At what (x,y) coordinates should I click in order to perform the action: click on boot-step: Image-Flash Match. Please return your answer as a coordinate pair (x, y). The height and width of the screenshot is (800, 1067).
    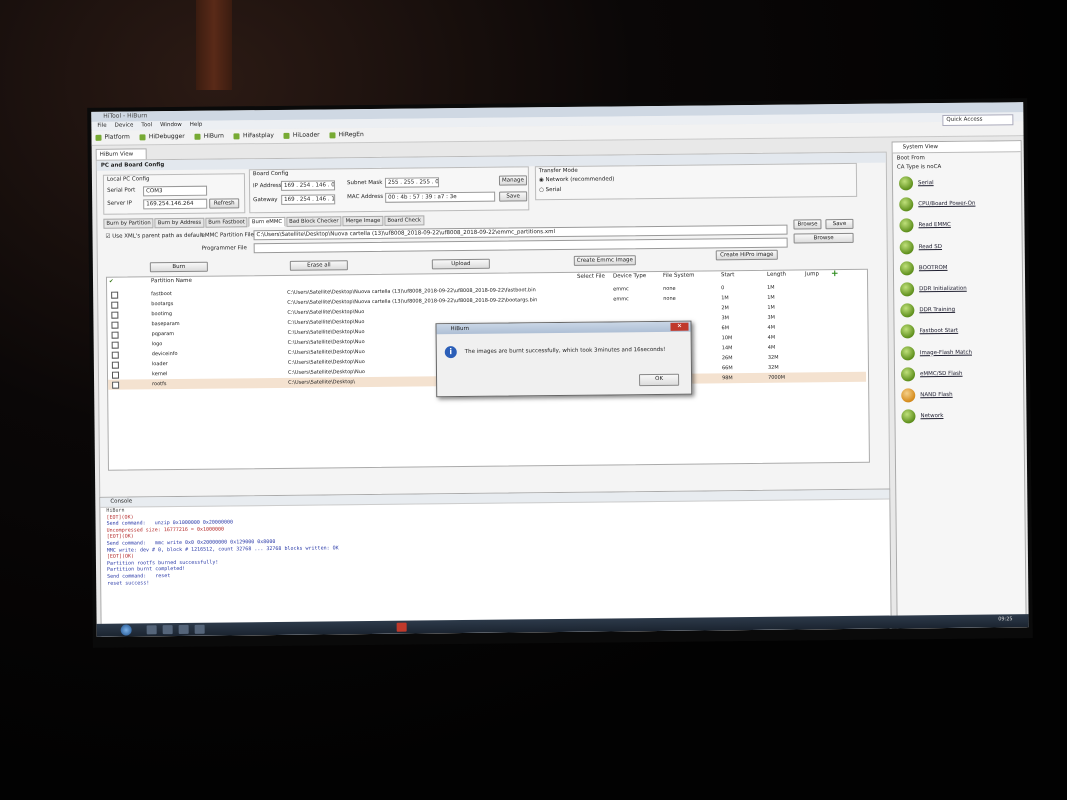
    Looking at the image, I should click on (936, 353).